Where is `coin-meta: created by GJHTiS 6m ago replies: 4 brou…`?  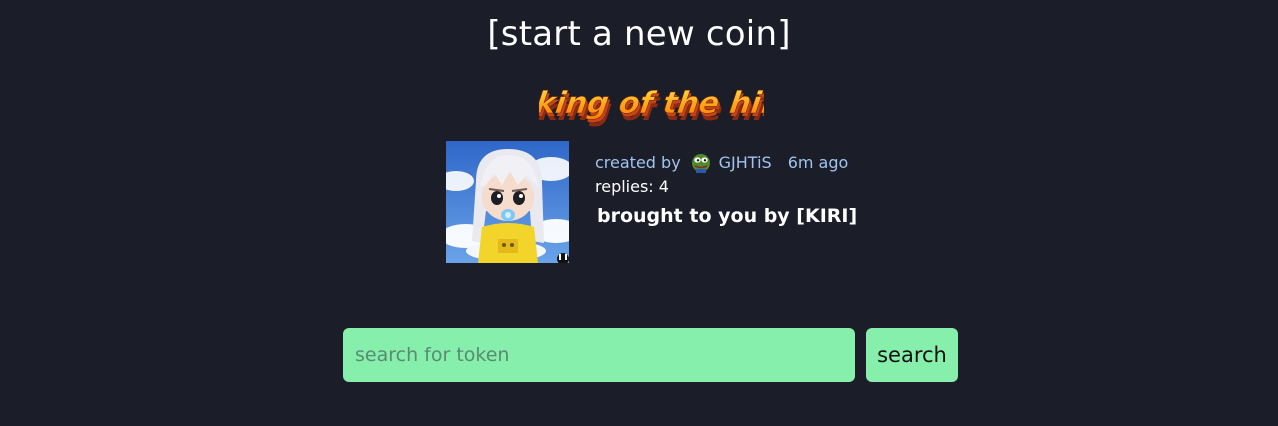
coin-meta: created by GJHTiS 6m ago replies: 4 brou… is located at coordinates (745, 189).